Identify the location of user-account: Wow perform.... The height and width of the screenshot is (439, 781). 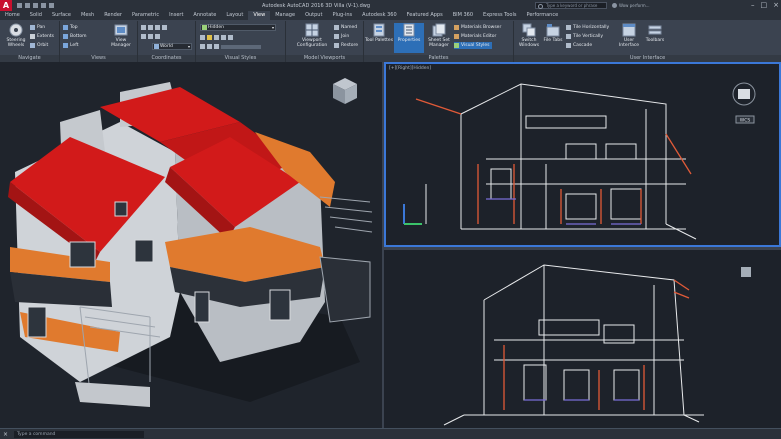
(638, 5).